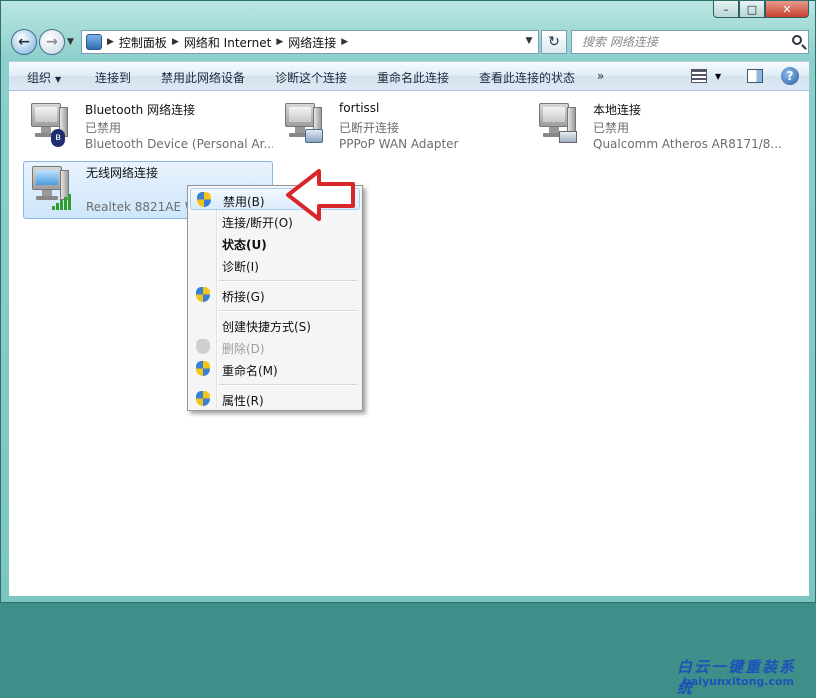  Describe the element at coordinates (94, 42) in the screenshot. I see `control-panel-icon` at that location.